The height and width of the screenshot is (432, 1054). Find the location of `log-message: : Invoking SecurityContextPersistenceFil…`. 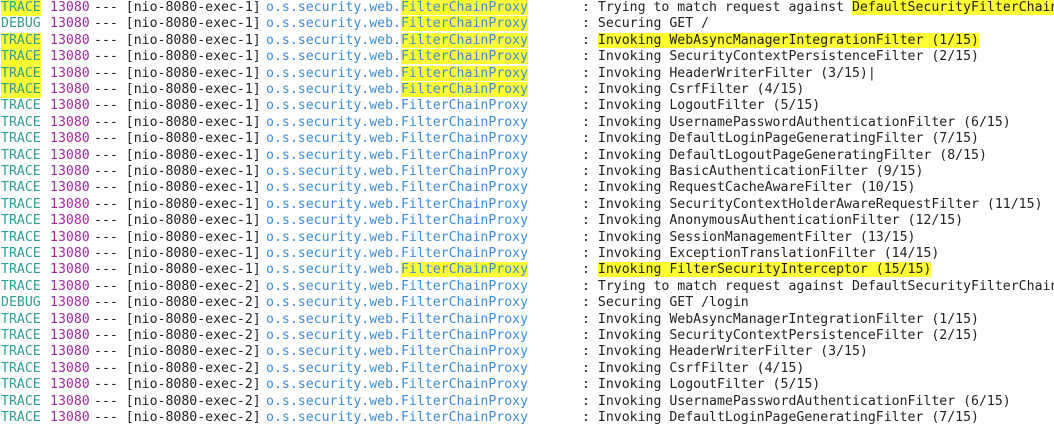

log-message: : Invoking SecurityContextPersistenceFil… is located at coordinates (780, 336).